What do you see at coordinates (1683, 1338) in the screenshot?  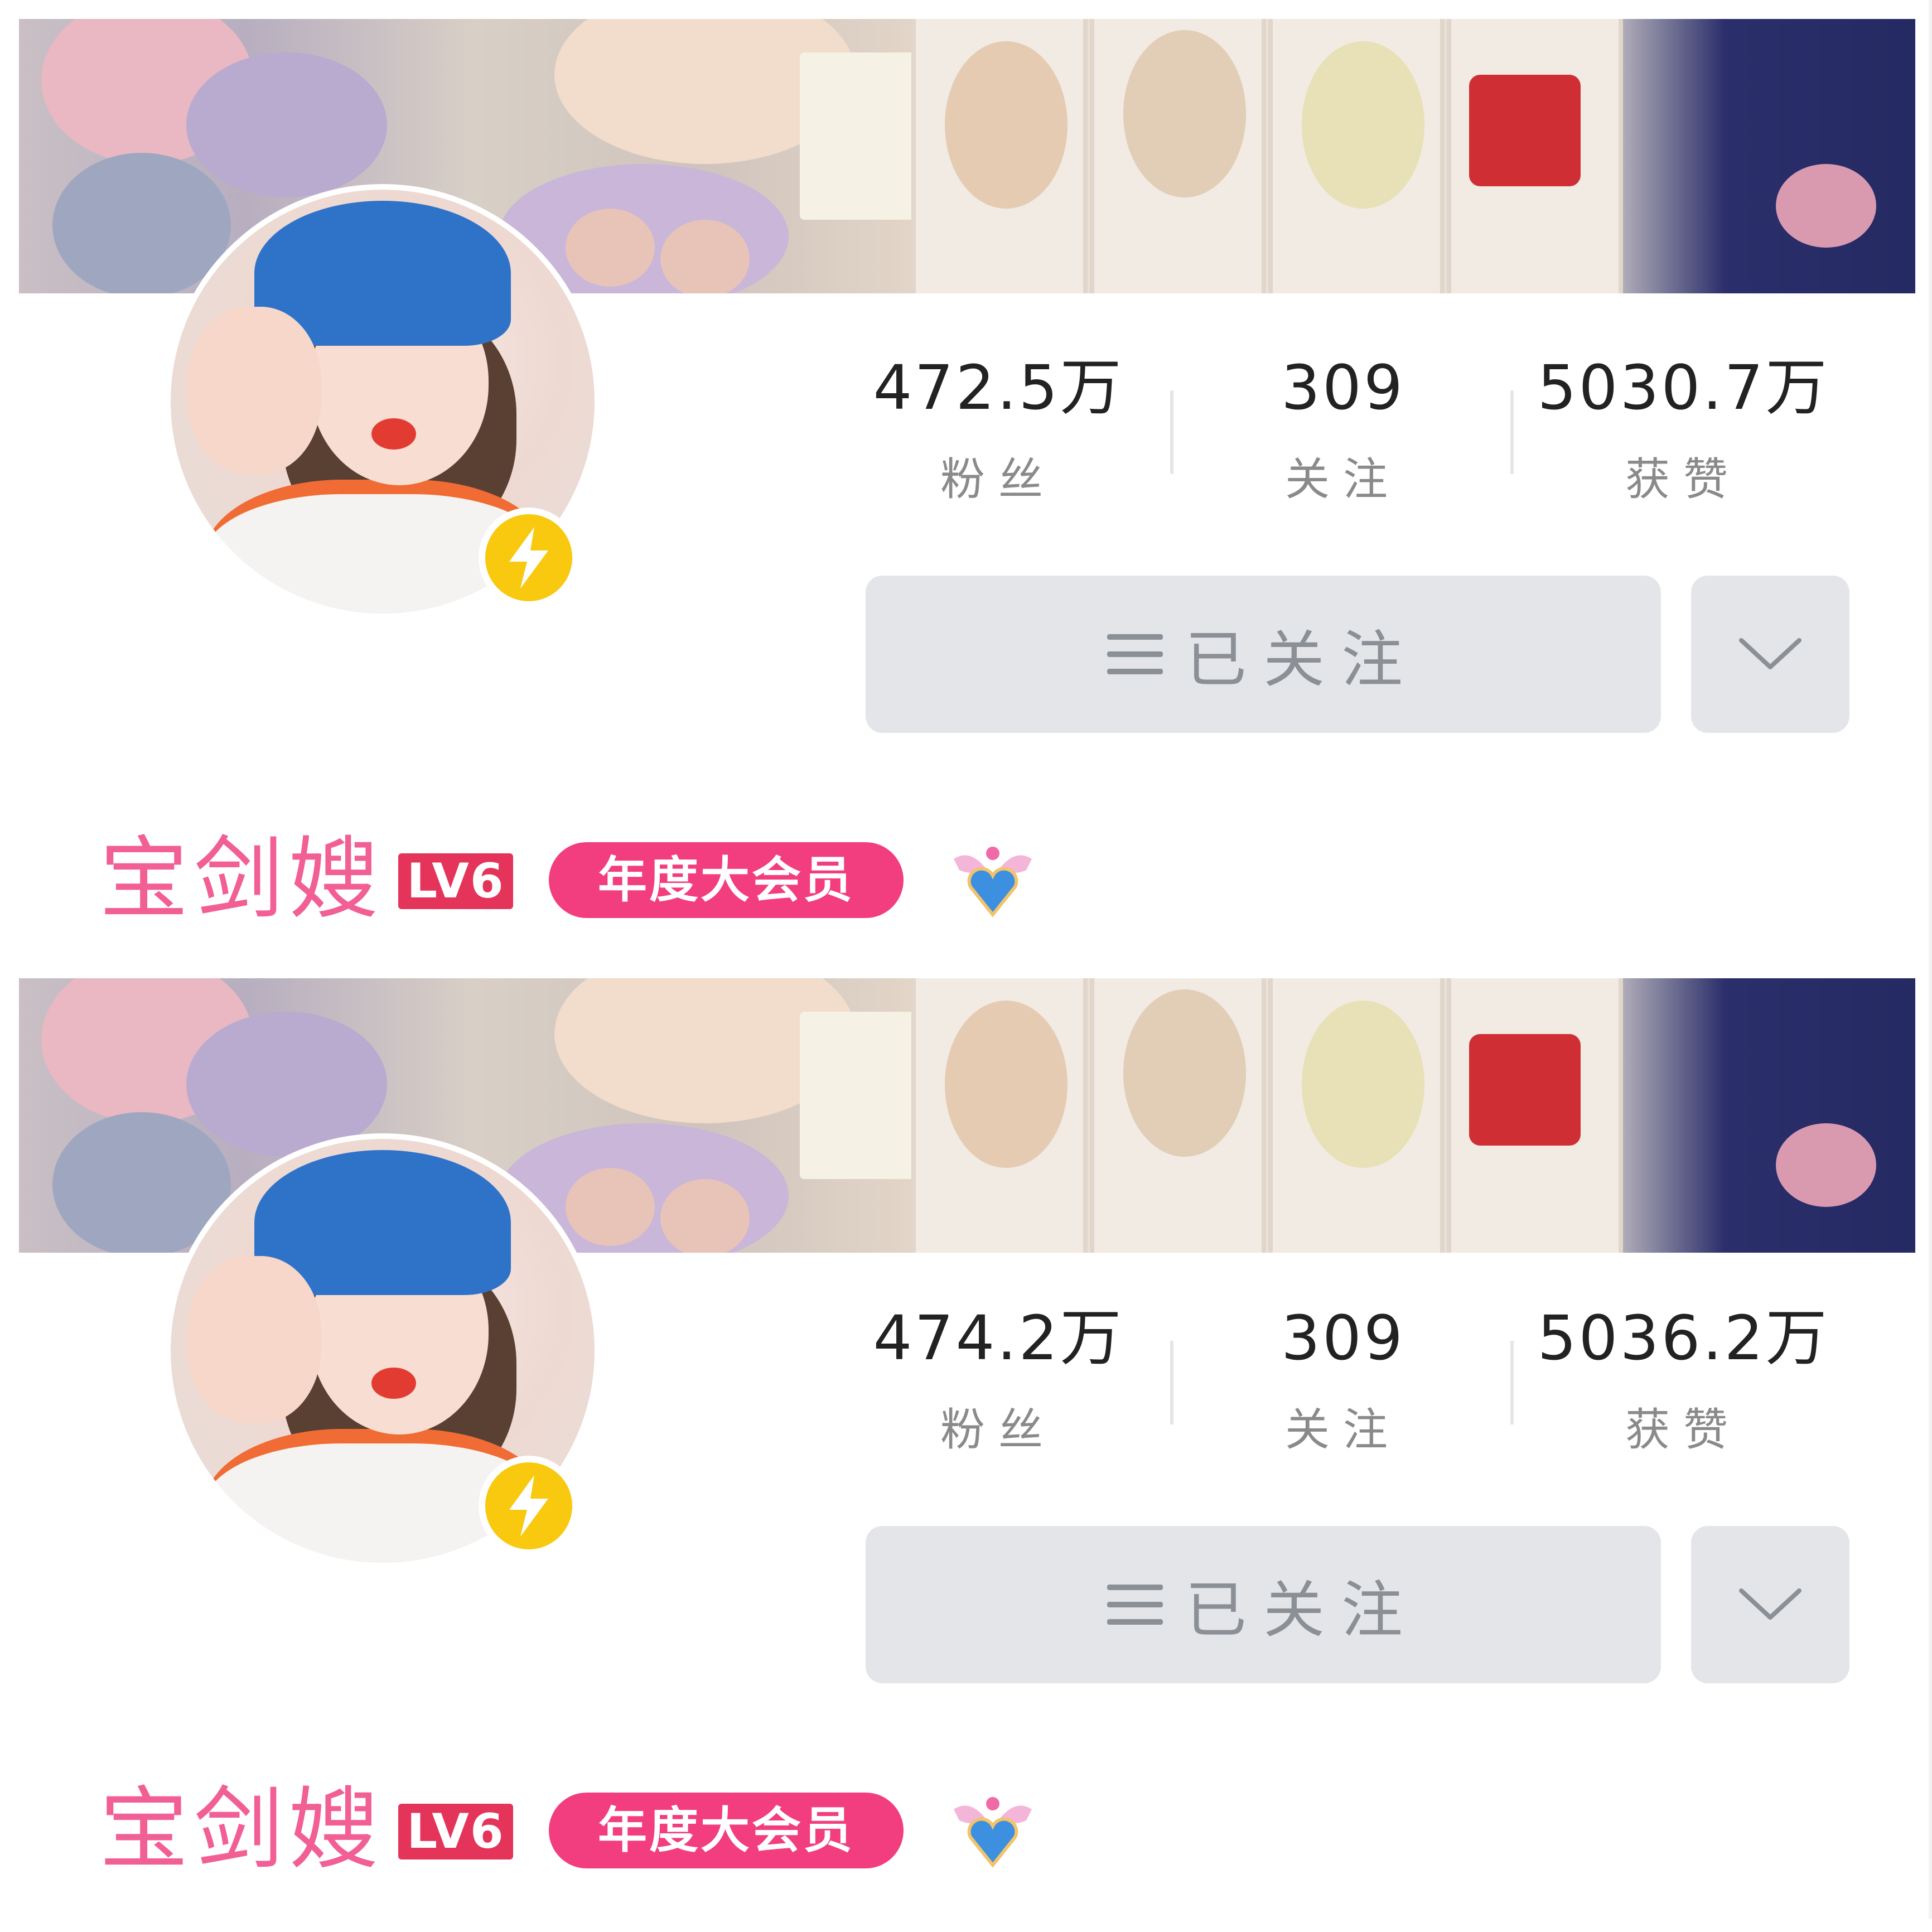 I see `likes-count: 5036.2万` at bounding box center [1683, 1338].